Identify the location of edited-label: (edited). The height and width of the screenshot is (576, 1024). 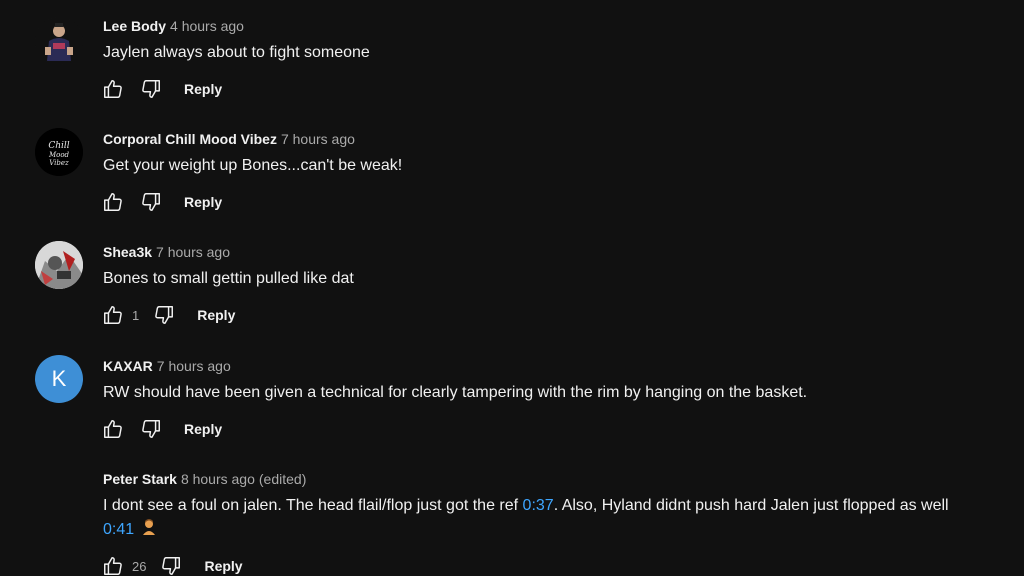
(282, 479).